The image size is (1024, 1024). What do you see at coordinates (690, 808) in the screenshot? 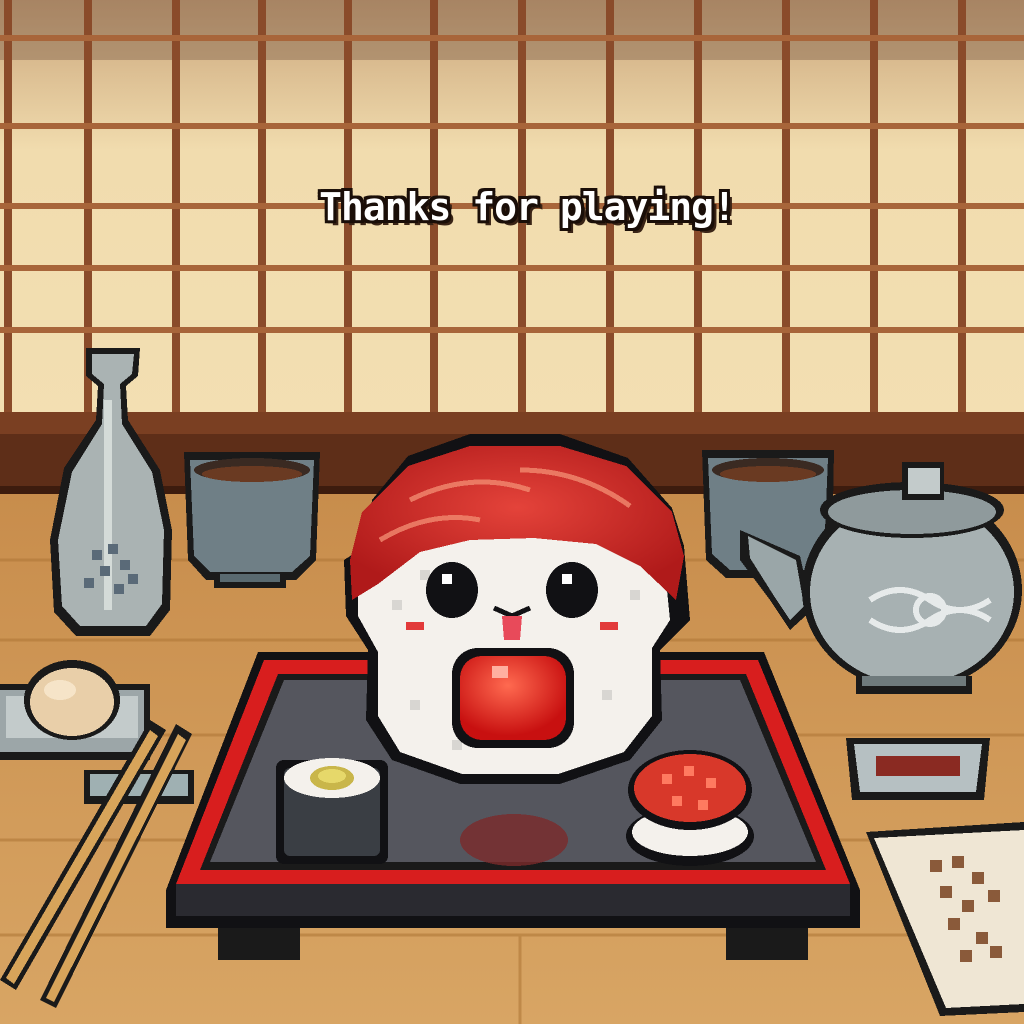
I see `salmon-roe-nigiri-icon` at bounding box center [690, 808].